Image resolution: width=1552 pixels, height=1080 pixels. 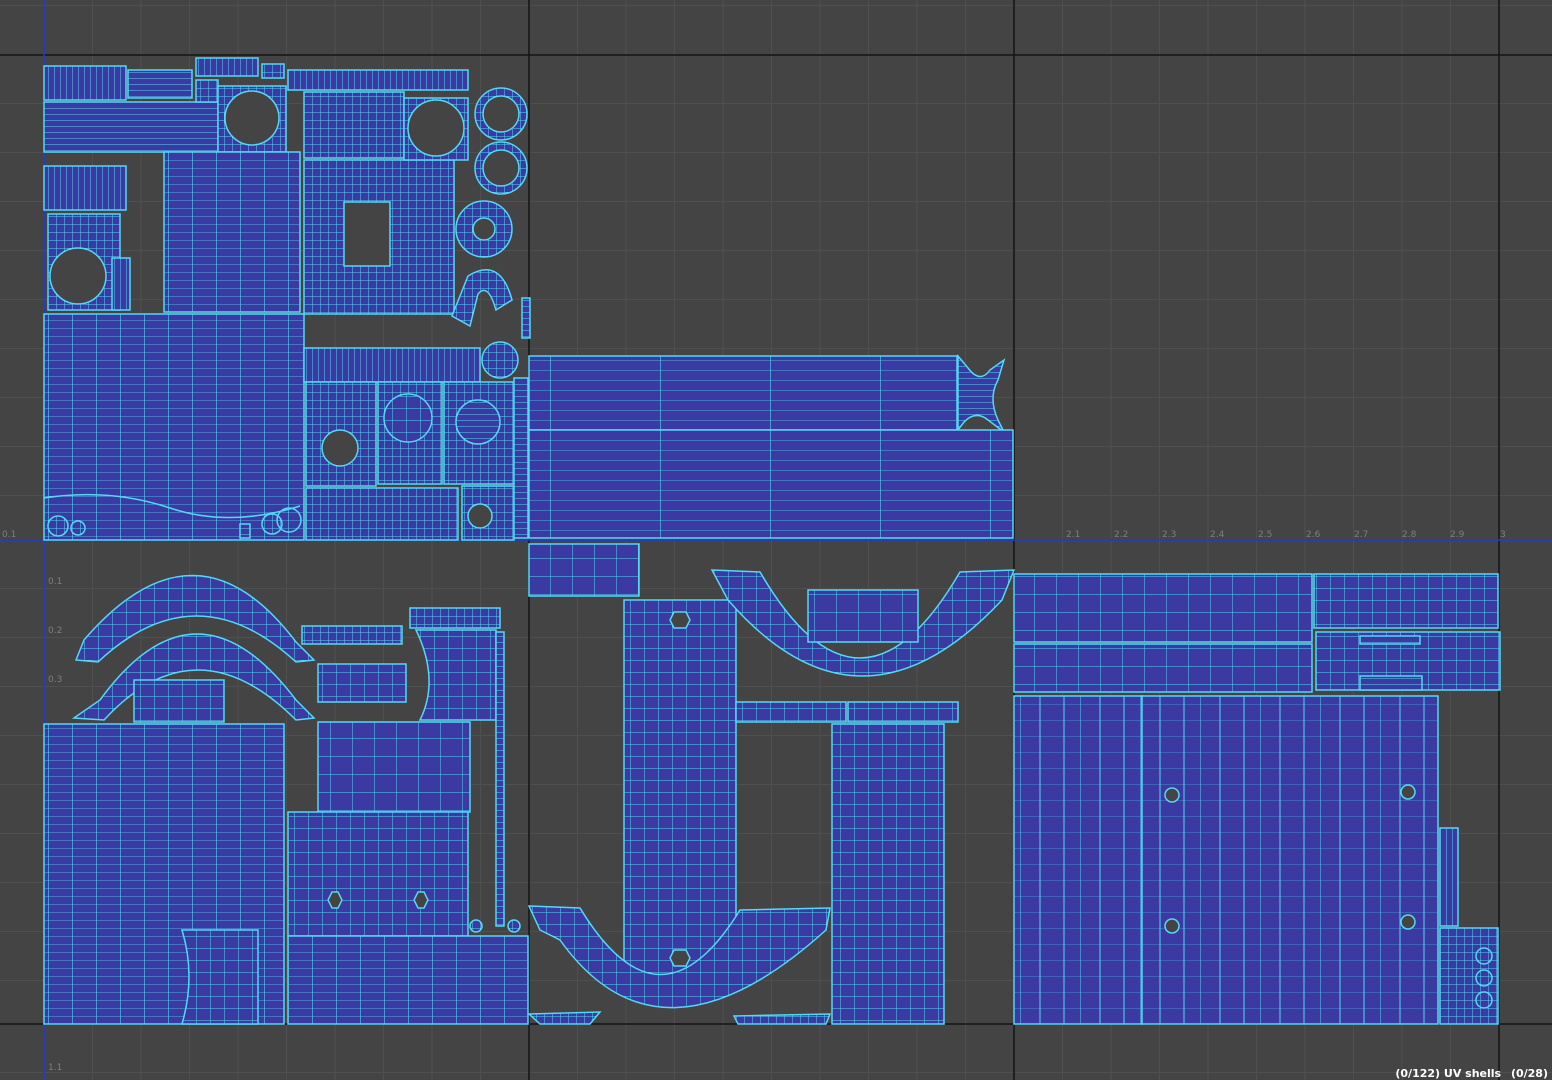 I want to click on u-tick-label: 3, so click(x=1503, y=535).